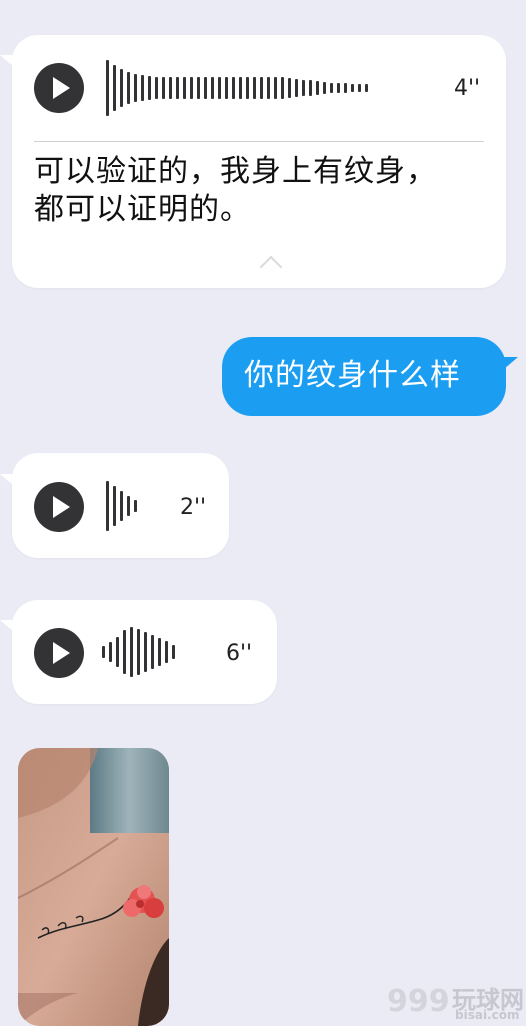 This screenshot has width=526, height=1026. What do you see at coordinates (259, 141) in the screenshot?
I see `transcript-divider` at bounding box center [259, 141].